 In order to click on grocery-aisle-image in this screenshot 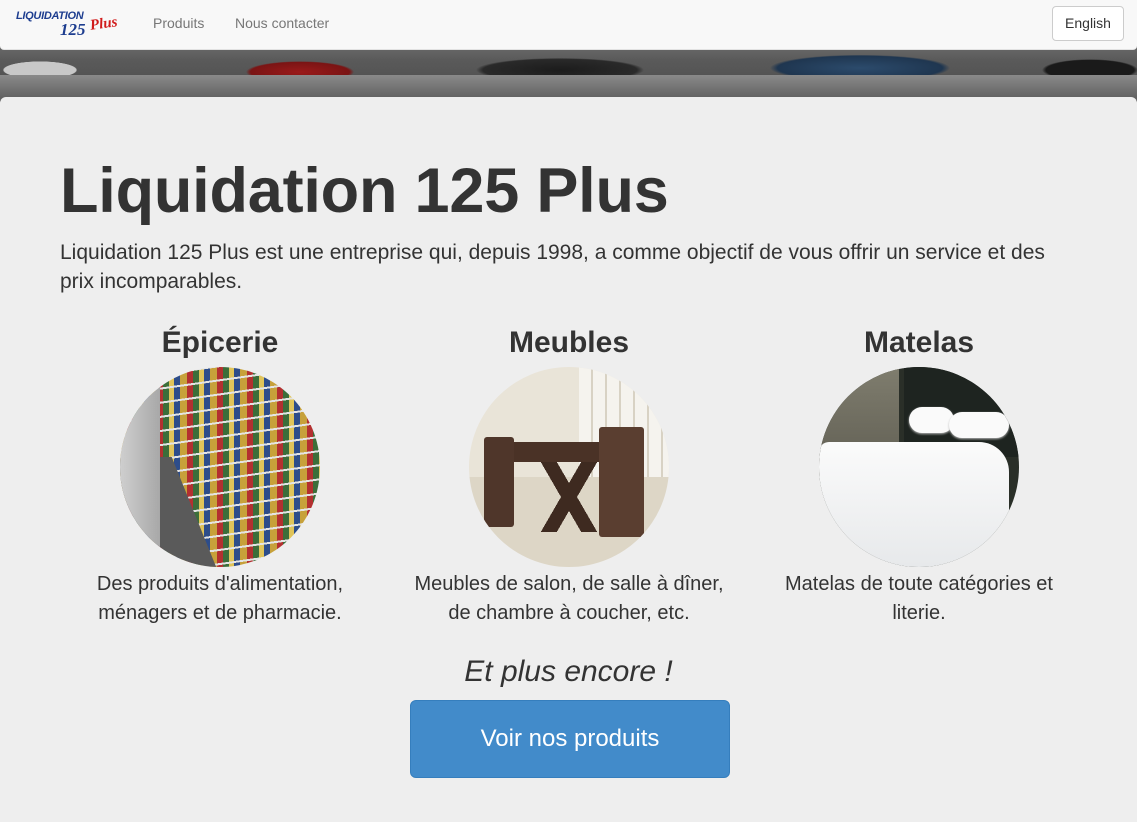, I will do `click(220, 467)`.